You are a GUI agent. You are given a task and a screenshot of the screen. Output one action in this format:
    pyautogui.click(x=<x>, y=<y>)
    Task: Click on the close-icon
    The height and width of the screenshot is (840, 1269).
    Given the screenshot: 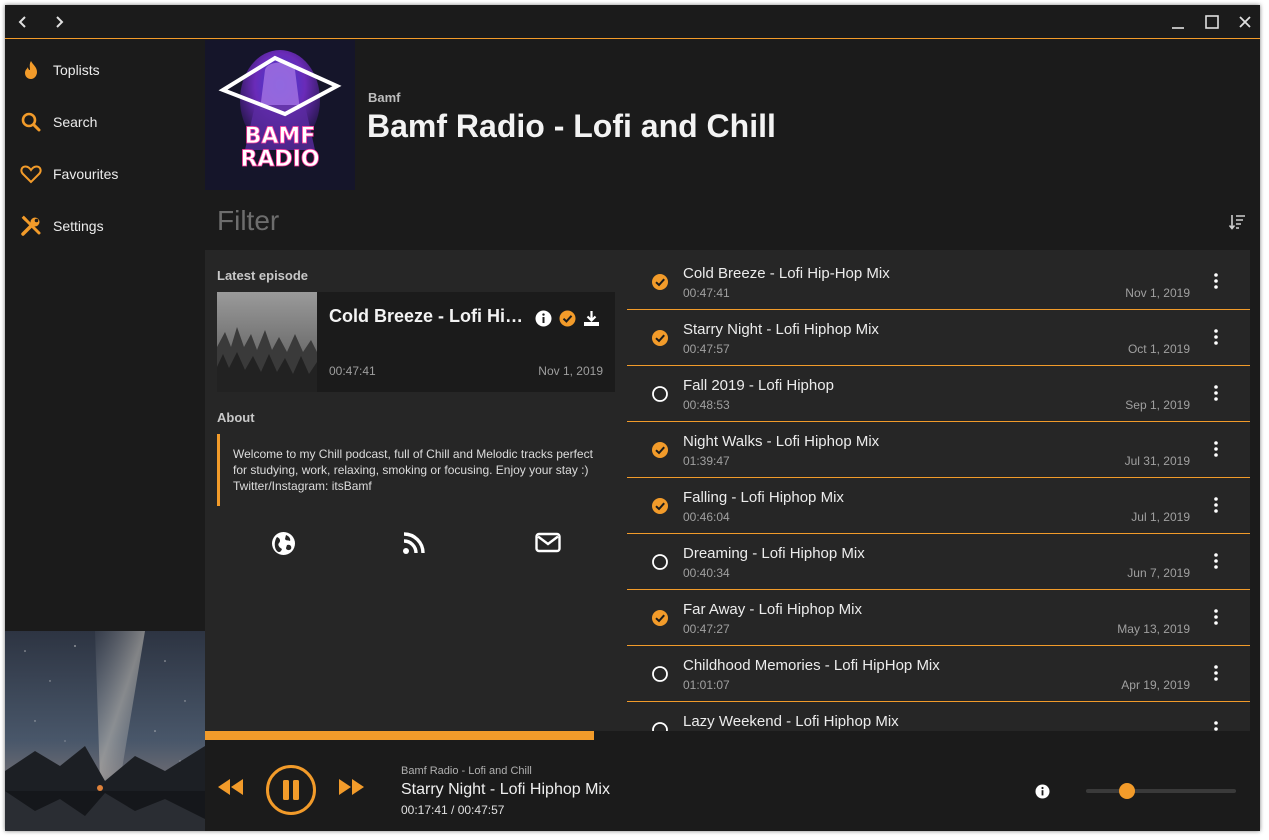 What is the action you would take?
    pyautogui.click(x=1245, y=22)
    